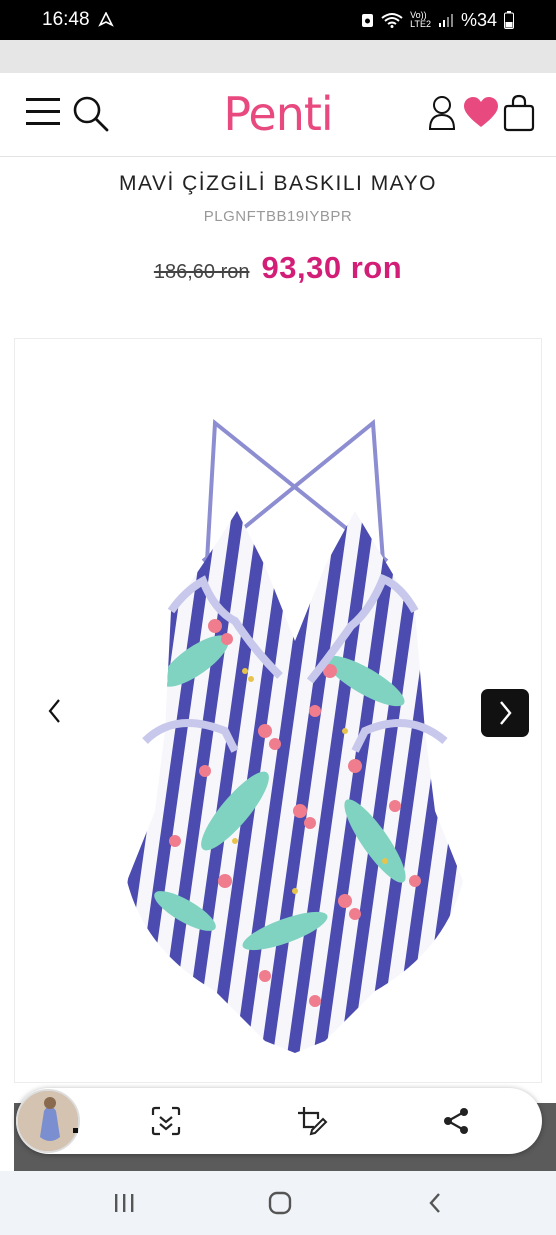 This screenshot has height=1235, width=556. What do you see at coordinates (105, 19) in the screenshot?
I see `navigation-status-icon` at bounding box center [105, 19].